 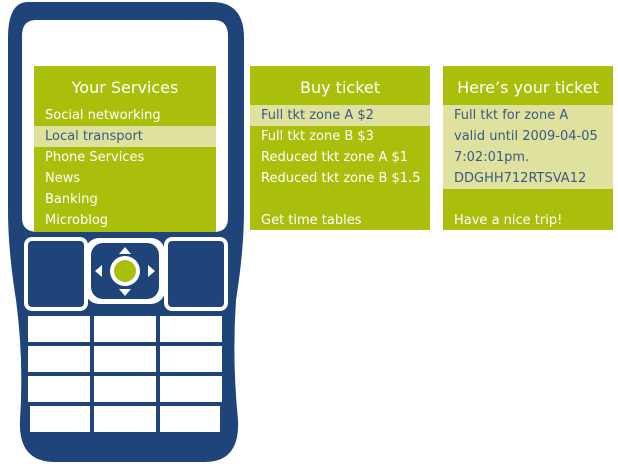 I want to click on ticket-line-type: Full tkt for zone A, so click(x=528, y=115).